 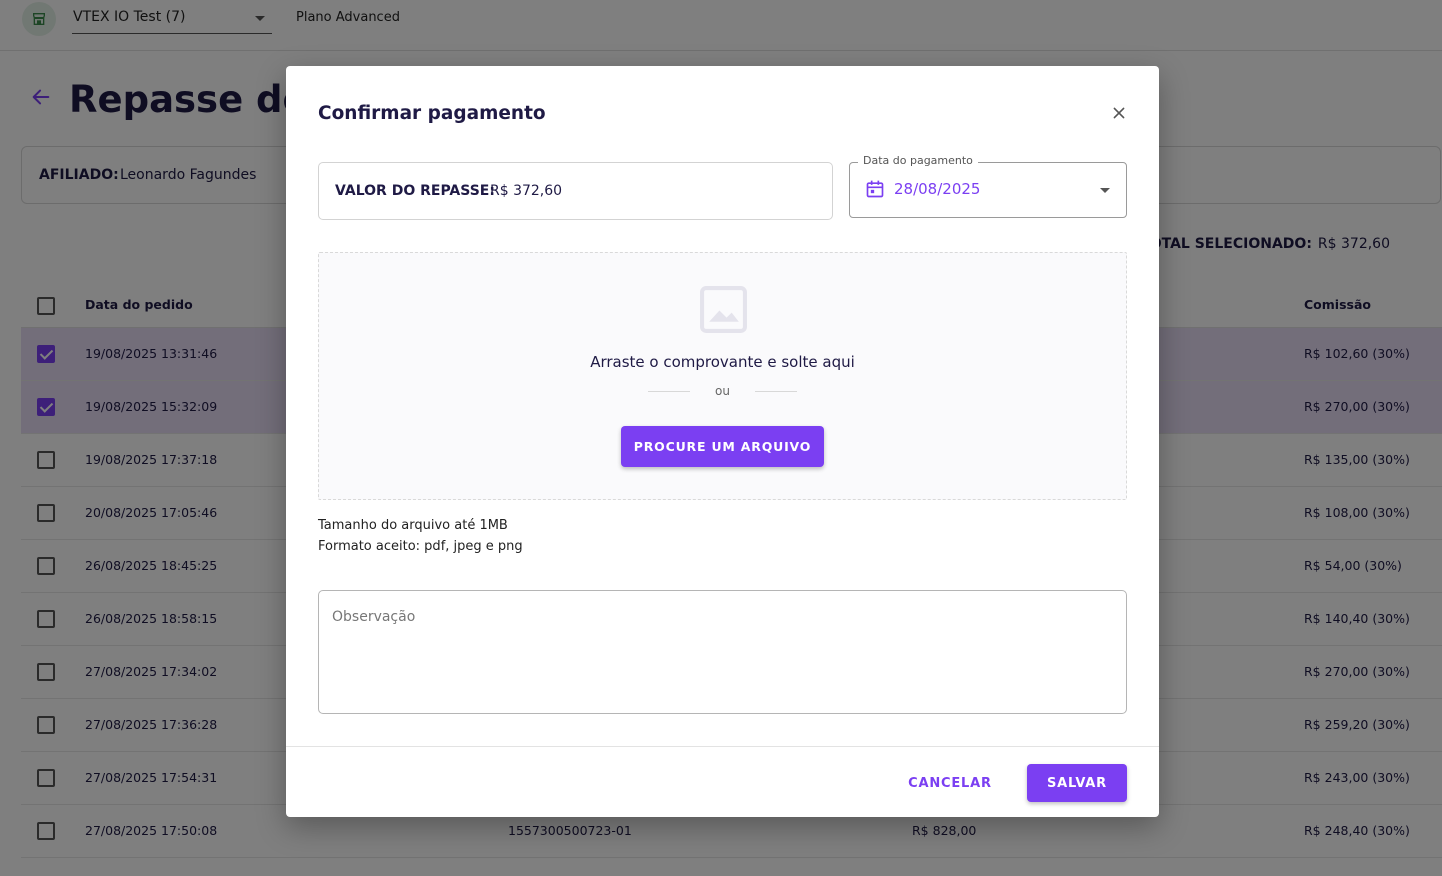 What do you see at coordinates (722, 446) in the screenshot?
I see `browse-file-button: PROCURE UM ARQUIVO` at bounding box center [722, 446].